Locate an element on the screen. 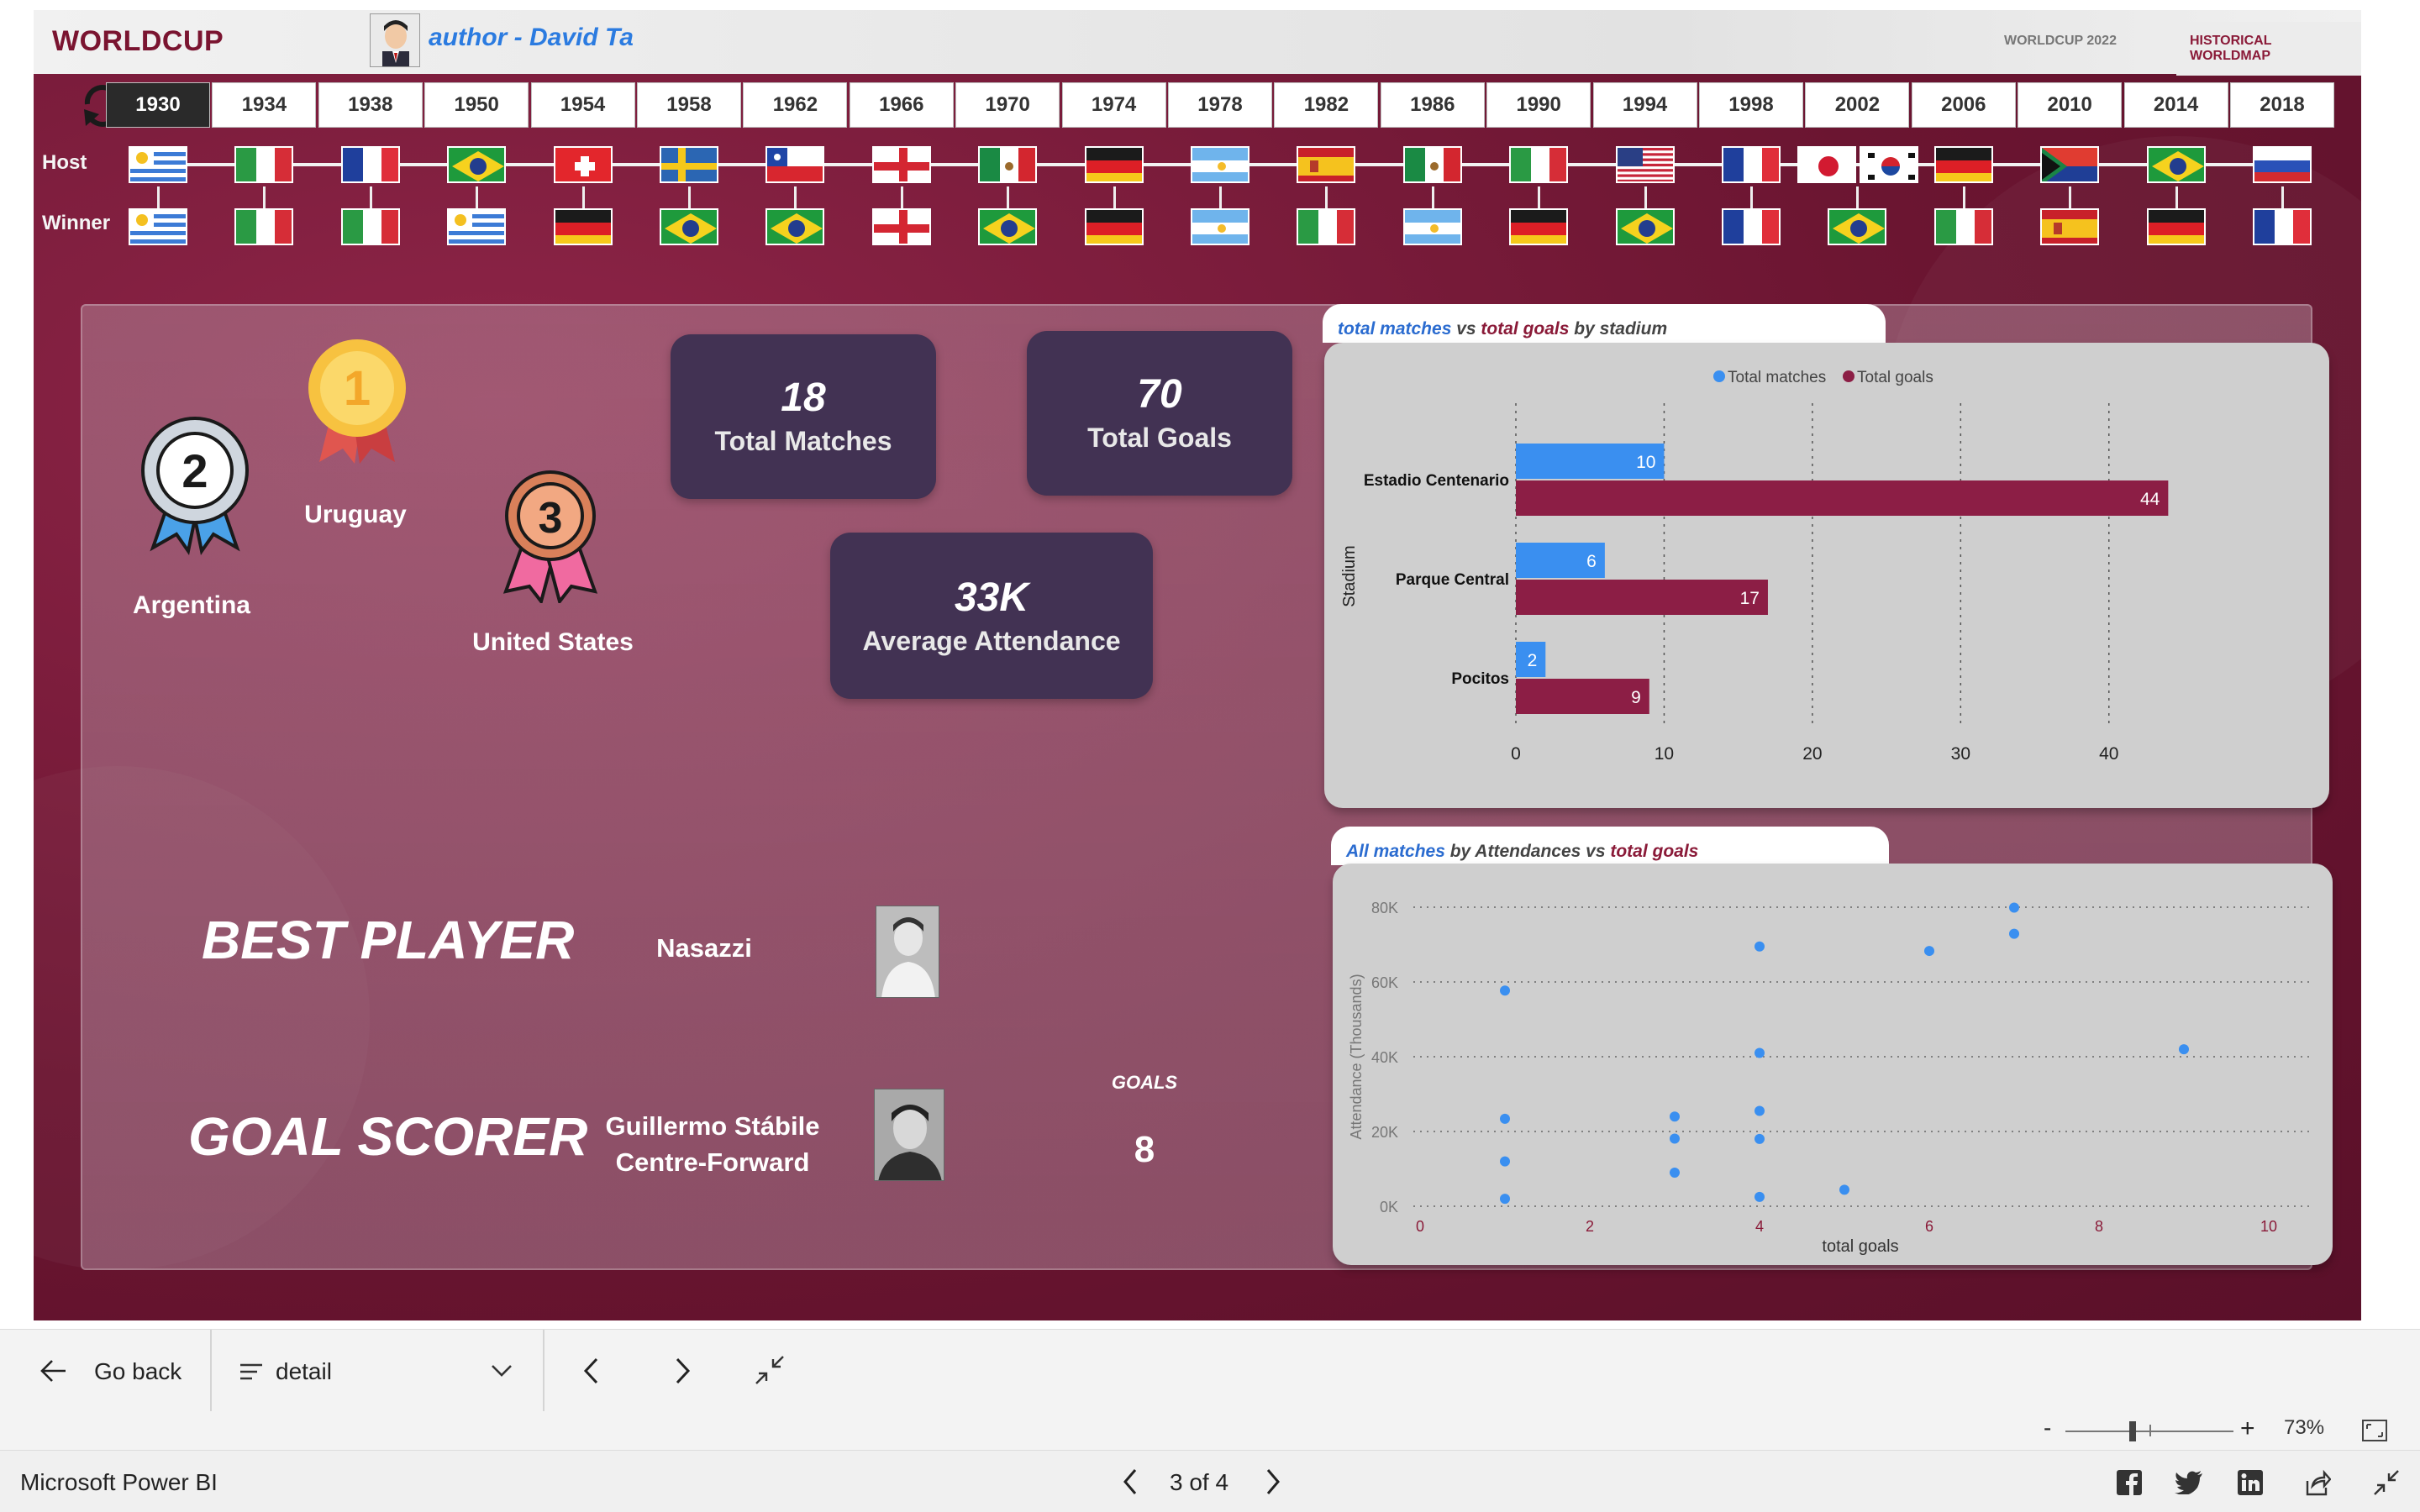 This screenshot has height=1512, width=2420. kpi-matches-label: Total Matches is located at coordinates (803, 441).